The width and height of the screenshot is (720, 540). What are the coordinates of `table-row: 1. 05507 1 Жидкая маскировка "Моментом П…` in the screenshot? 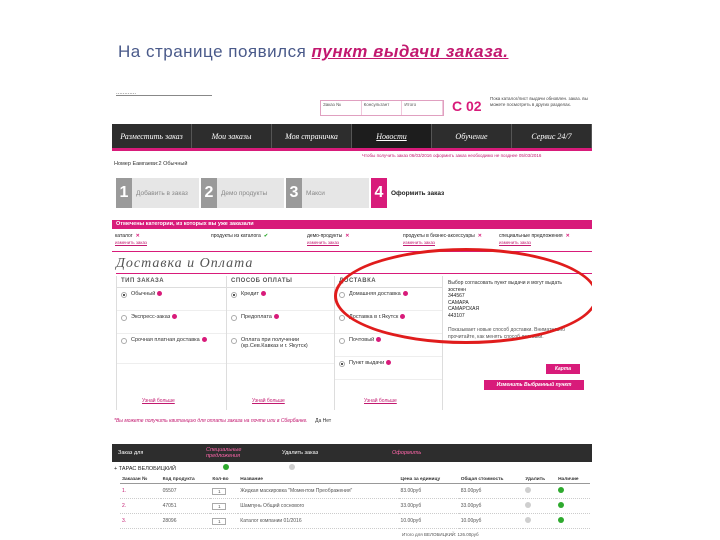 It's located at (355, 491).